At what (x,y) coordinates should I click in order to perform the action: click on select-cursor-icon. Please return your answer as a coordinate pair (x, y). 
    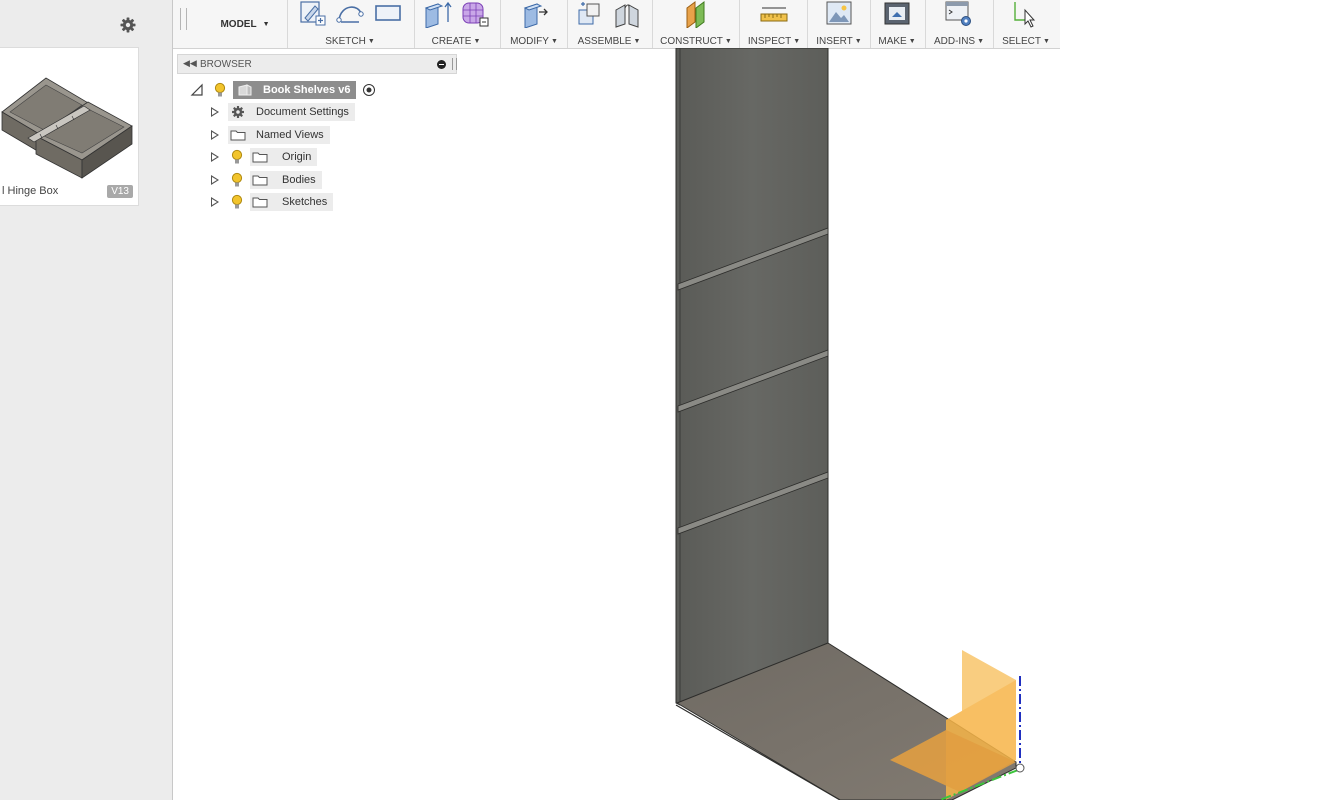
    Looking at the image, I should click on (1026, 14).